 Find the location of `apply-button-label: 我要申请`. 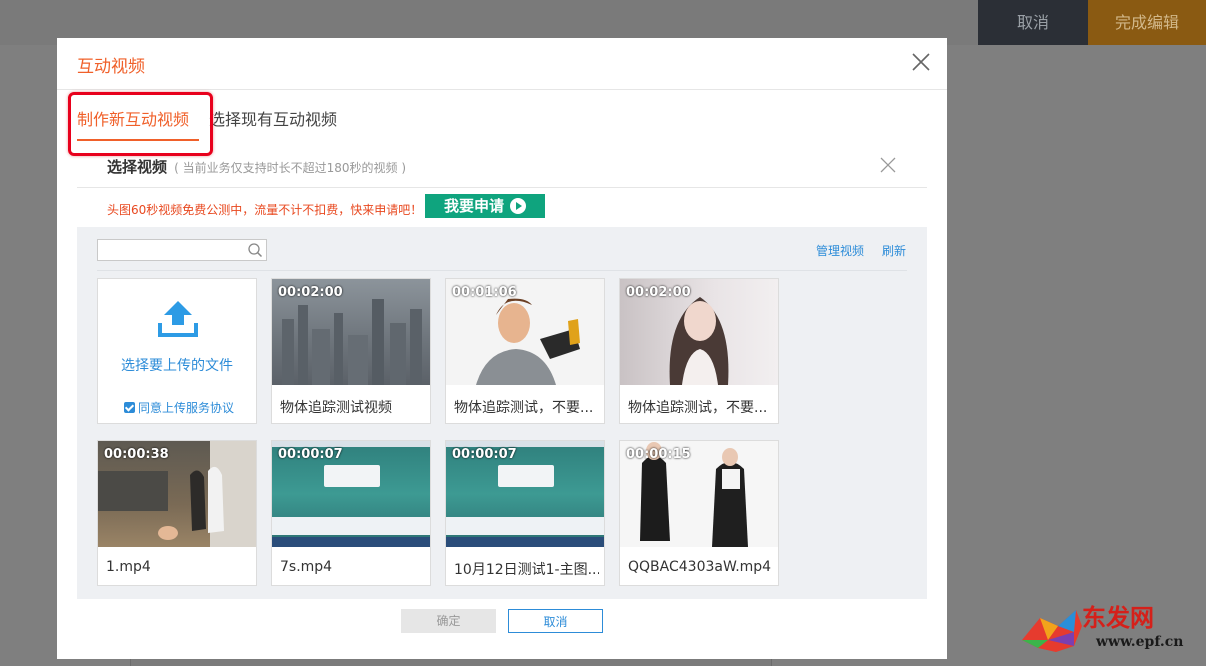

apply-button-label: 我要申请 is located at coordinates (473, 206).